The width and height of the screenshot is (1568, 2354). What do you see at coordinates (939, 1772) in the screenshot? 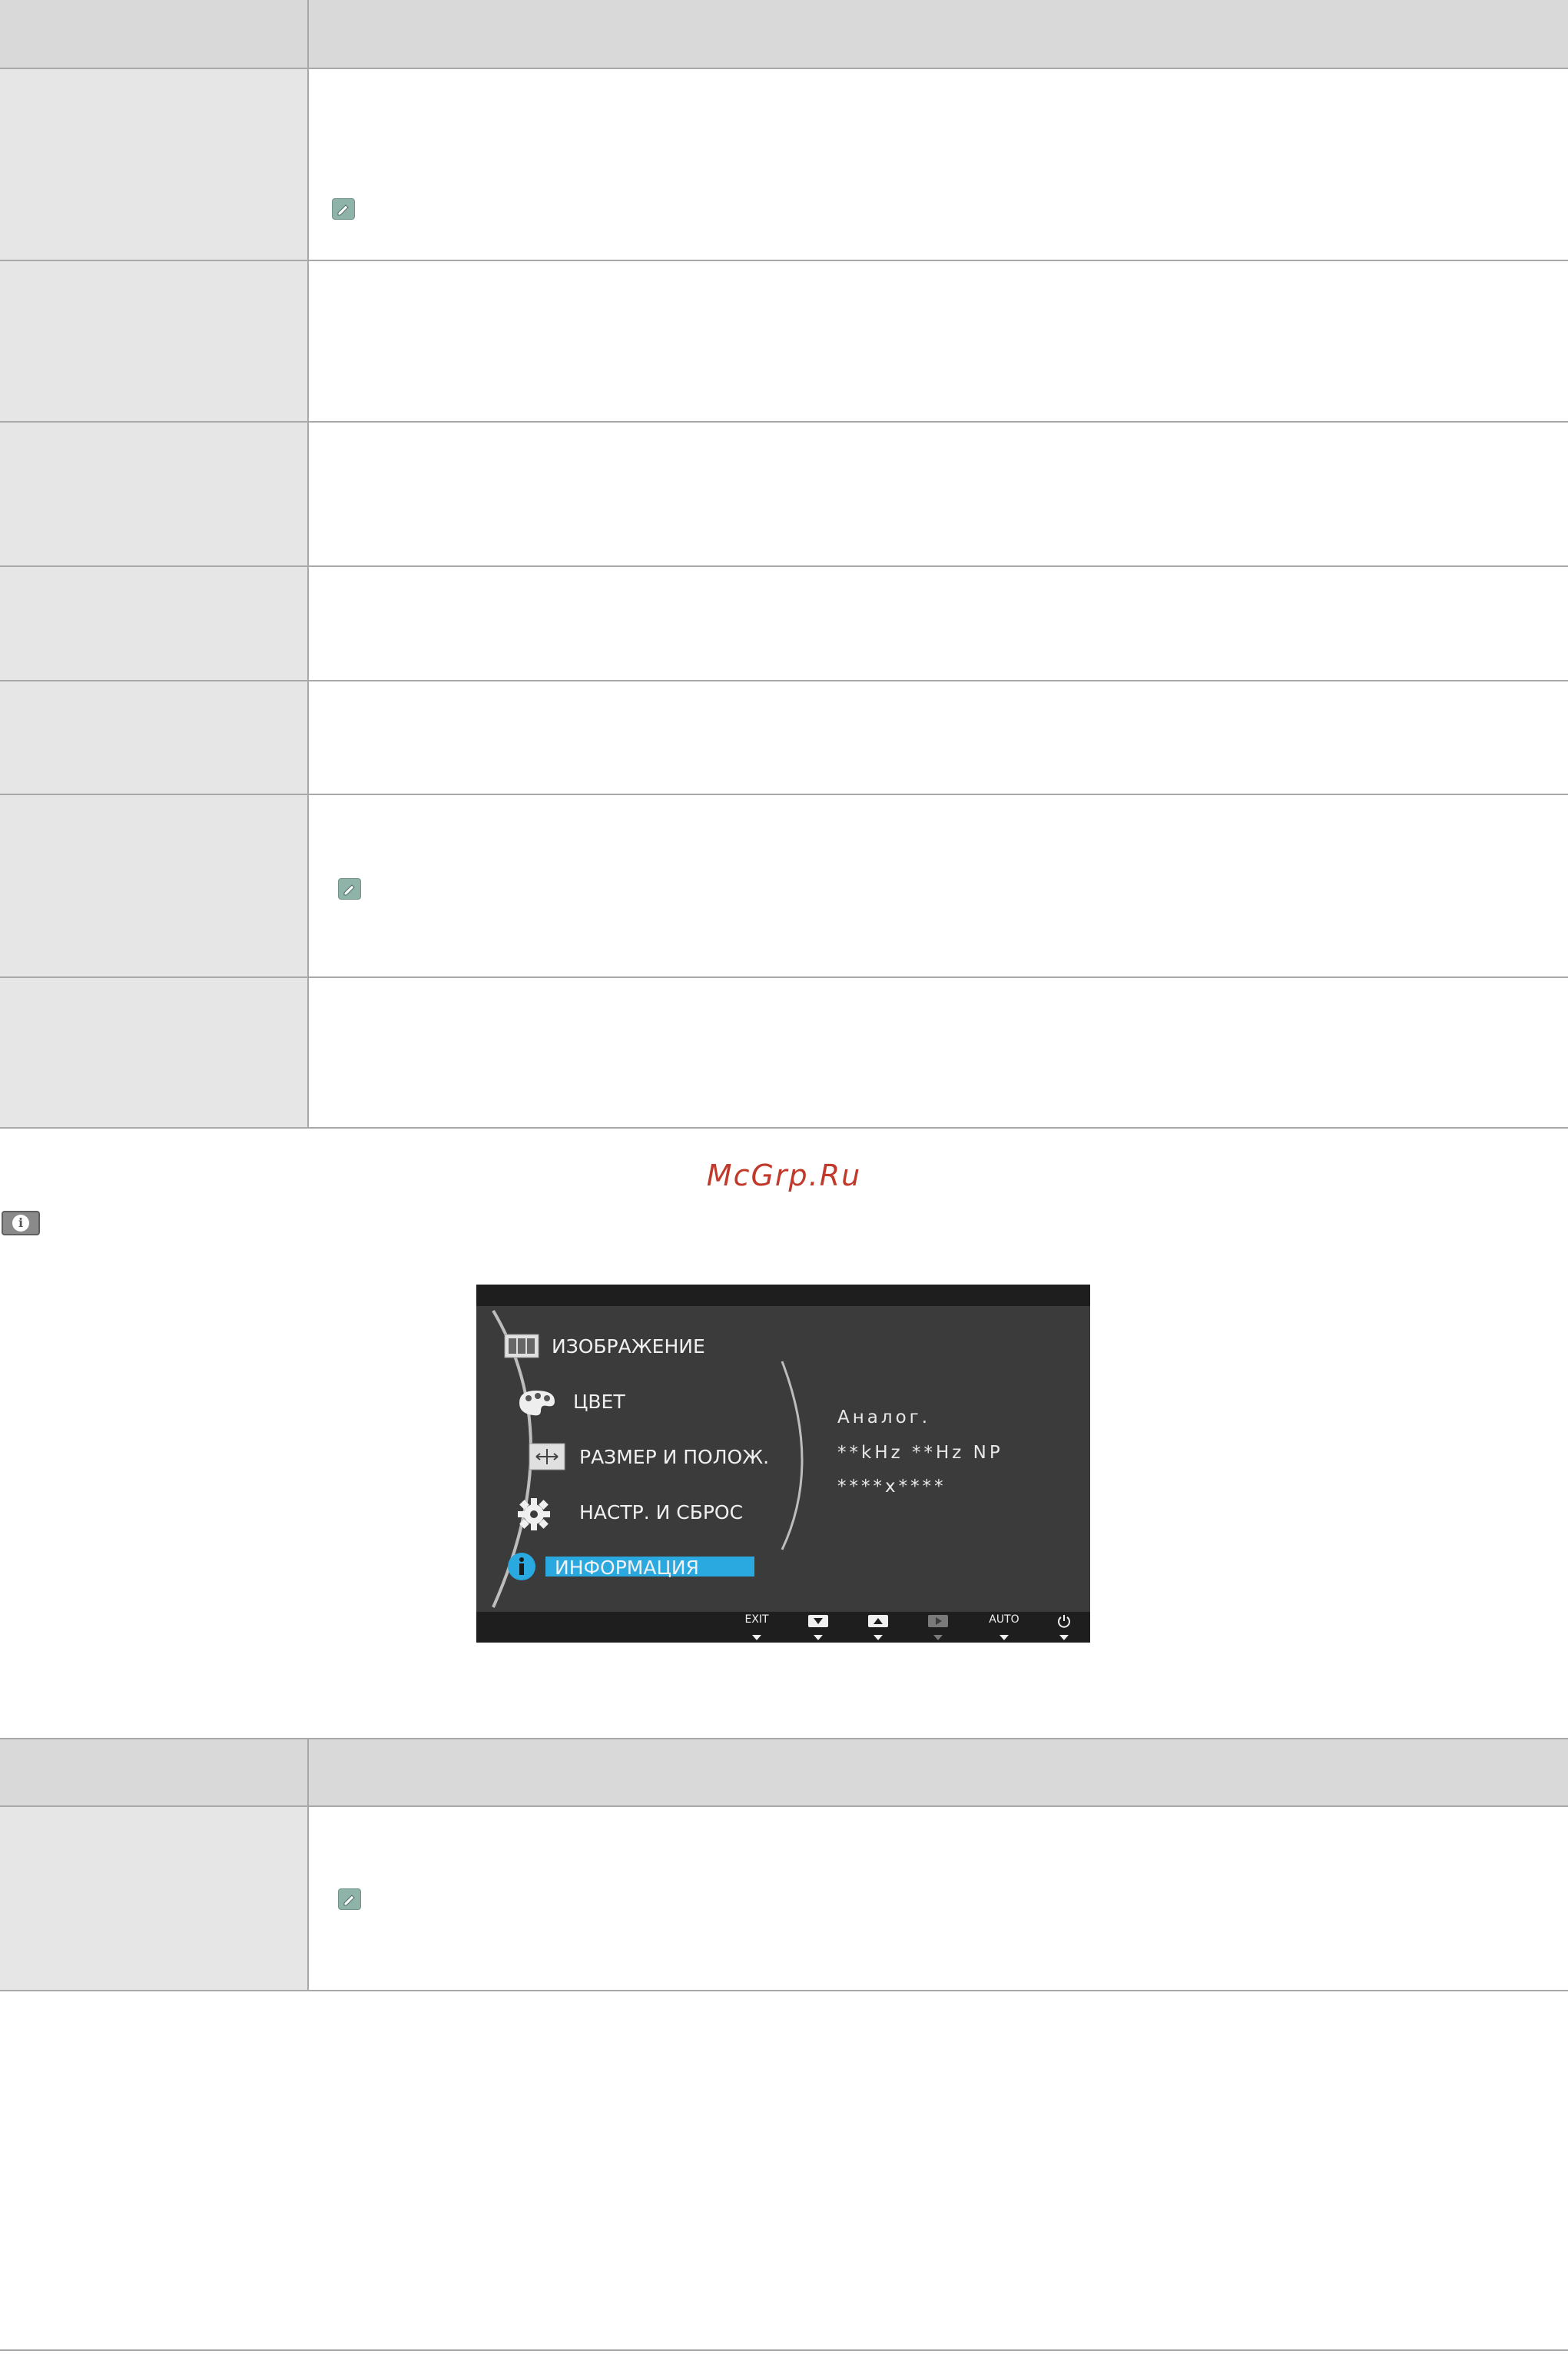
I see `table2-header-desc-cell` at bounding box center [939, 1772].